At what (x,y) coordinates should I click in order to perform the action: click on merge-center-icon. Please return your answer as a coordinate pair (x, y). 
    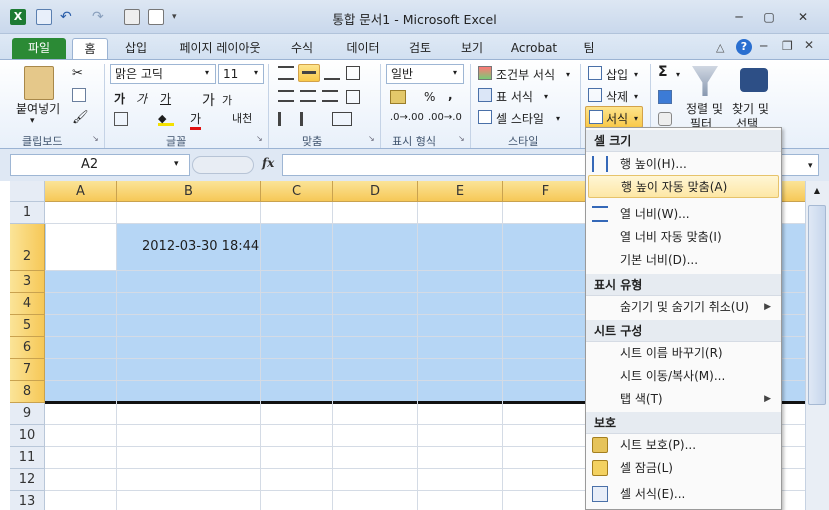
    Looking at the image, I should click on (342, 119).